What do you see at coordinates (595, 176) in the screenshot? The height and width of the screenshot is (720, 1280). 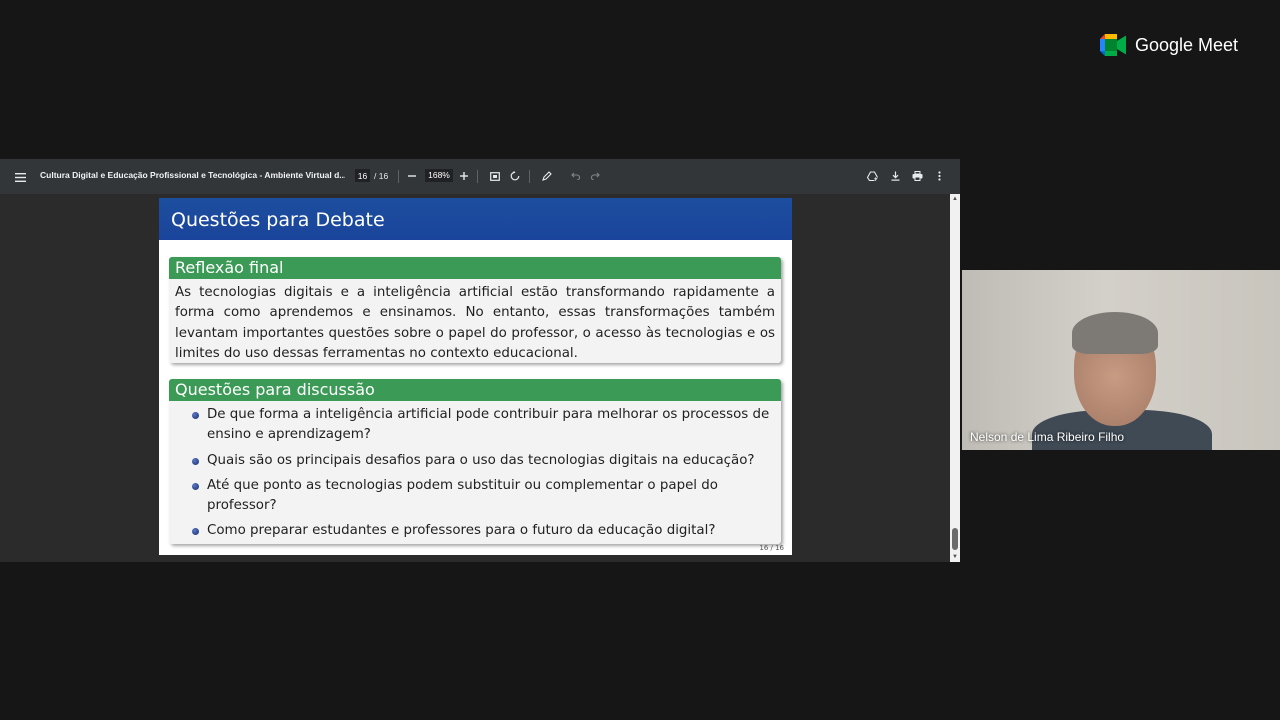 I see `redo-icon` at bounding box center [595, 176].